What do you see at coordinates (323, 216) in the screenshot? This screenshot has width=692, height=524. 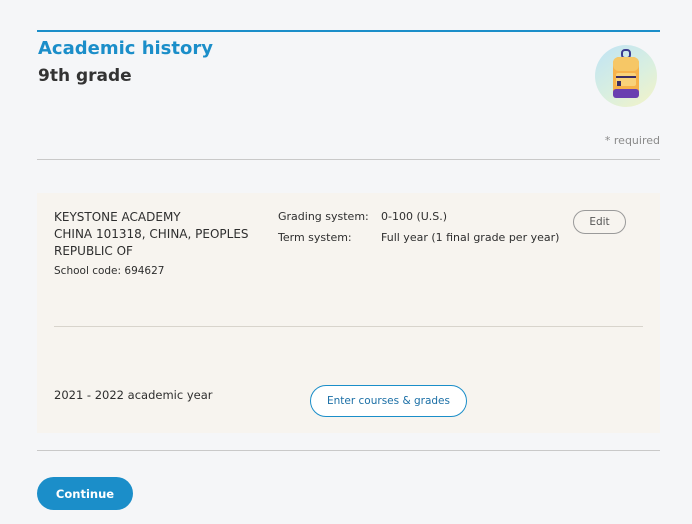 I see `grading-system-label: Grading system:` at bounding box center [323, 216].